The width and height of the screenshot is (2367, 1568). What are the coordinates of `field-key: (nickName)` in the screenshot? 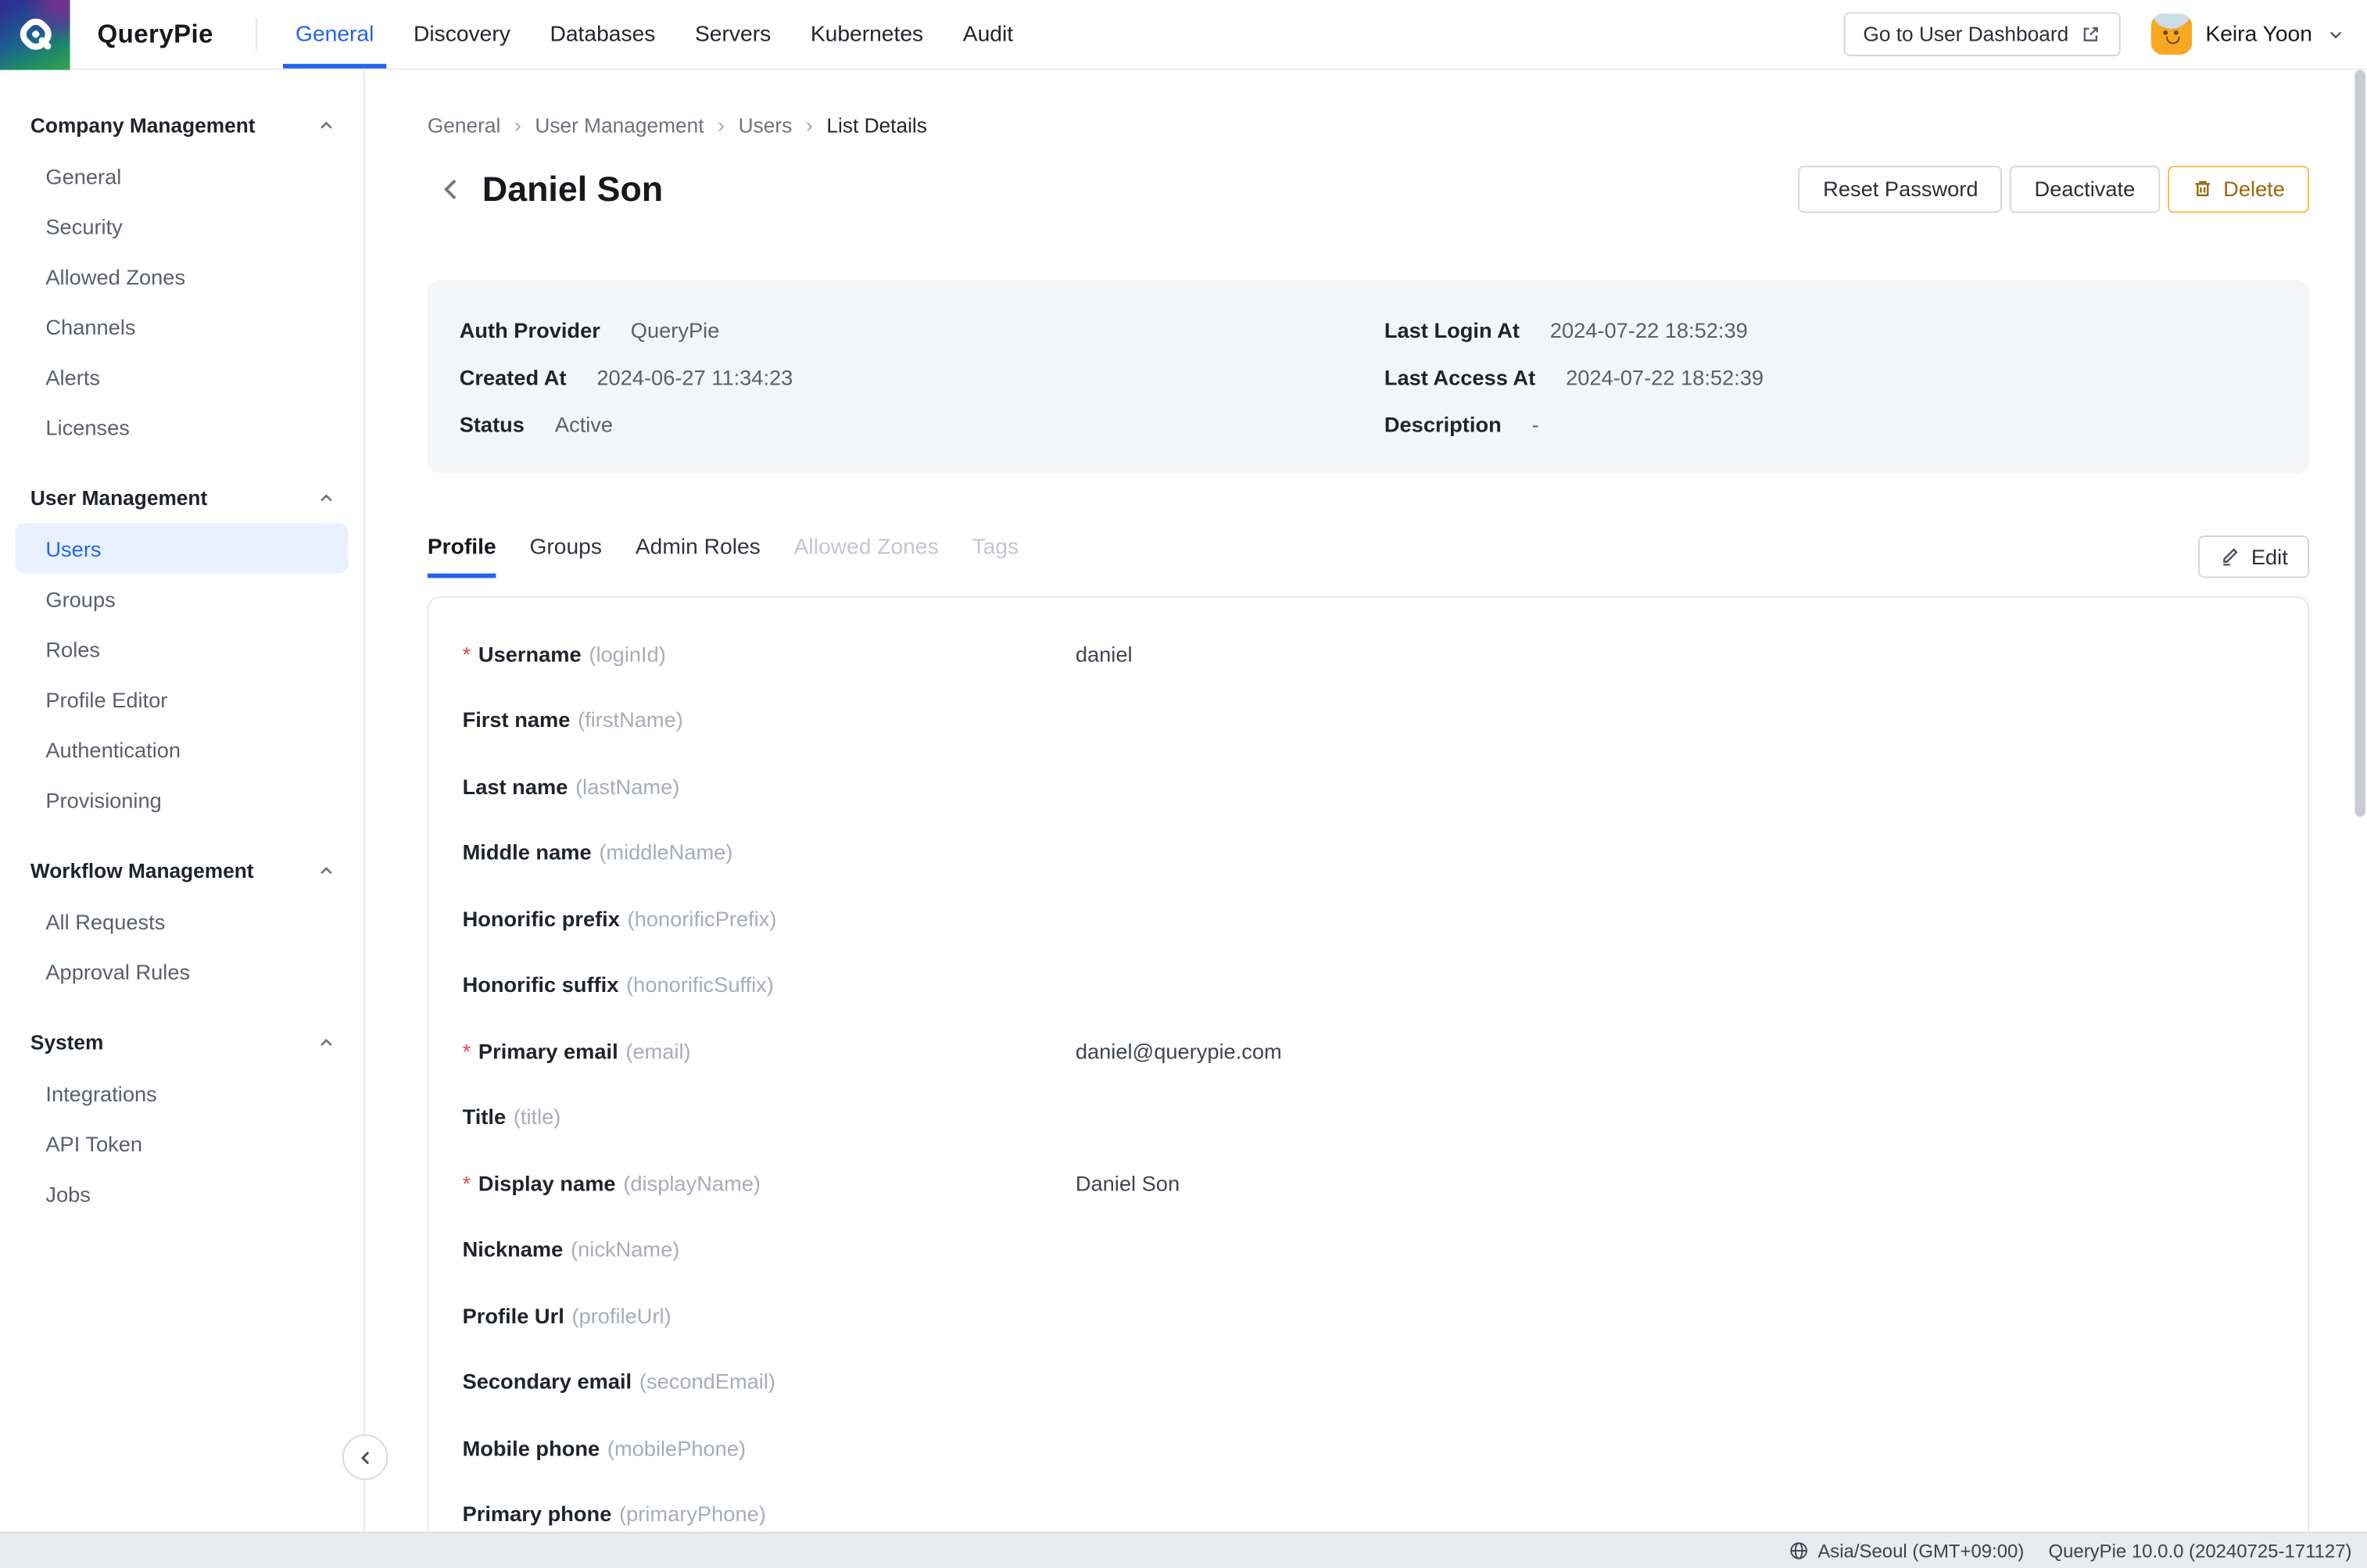 It's located at (625, 1249).